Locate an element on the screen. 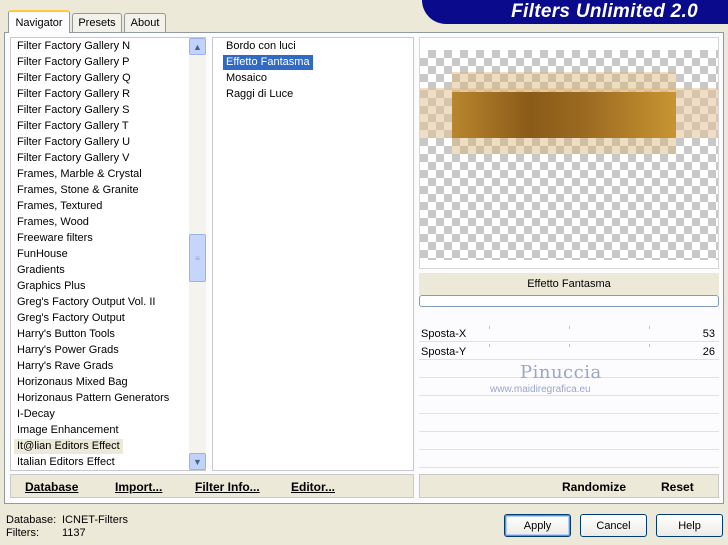 Image resolution: width=728 pixels, height=545 pixels. param-value: 53 is located at coordinates (708, 334).